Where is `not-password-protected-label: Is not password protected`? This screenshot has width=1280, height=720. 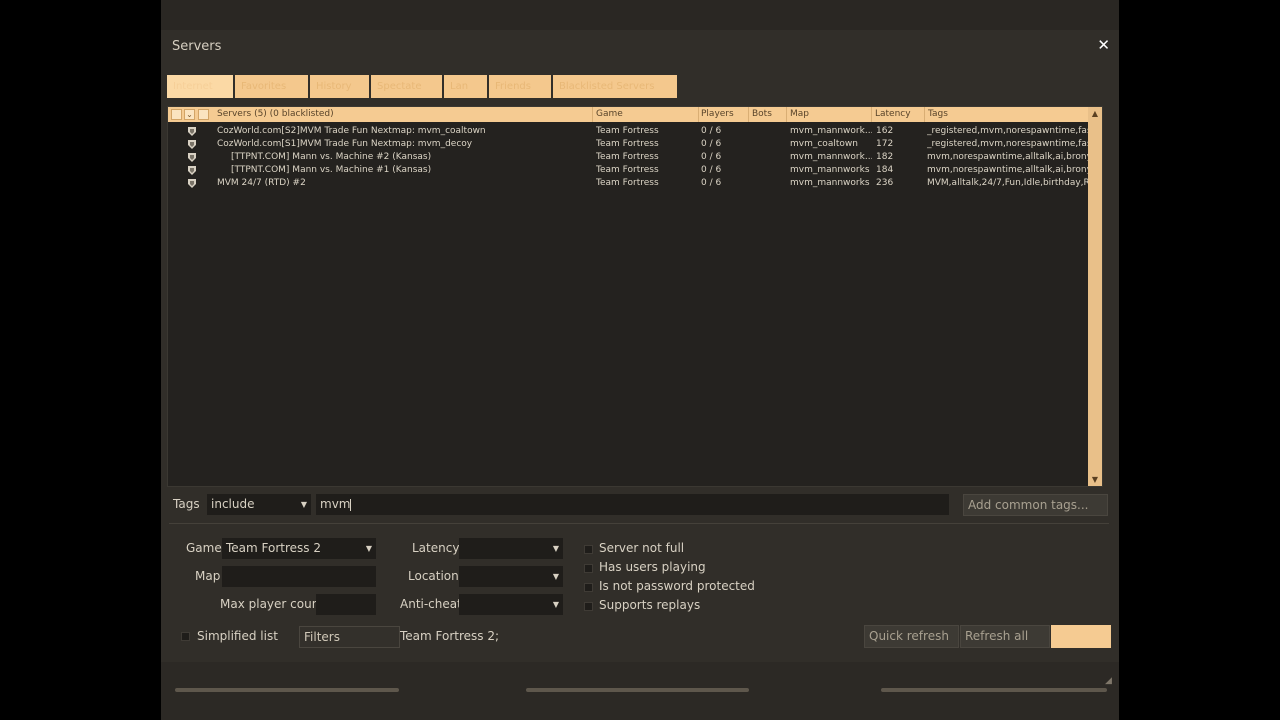
not-password-protected-label: Is not password protected is located at coordinates (677, 586).